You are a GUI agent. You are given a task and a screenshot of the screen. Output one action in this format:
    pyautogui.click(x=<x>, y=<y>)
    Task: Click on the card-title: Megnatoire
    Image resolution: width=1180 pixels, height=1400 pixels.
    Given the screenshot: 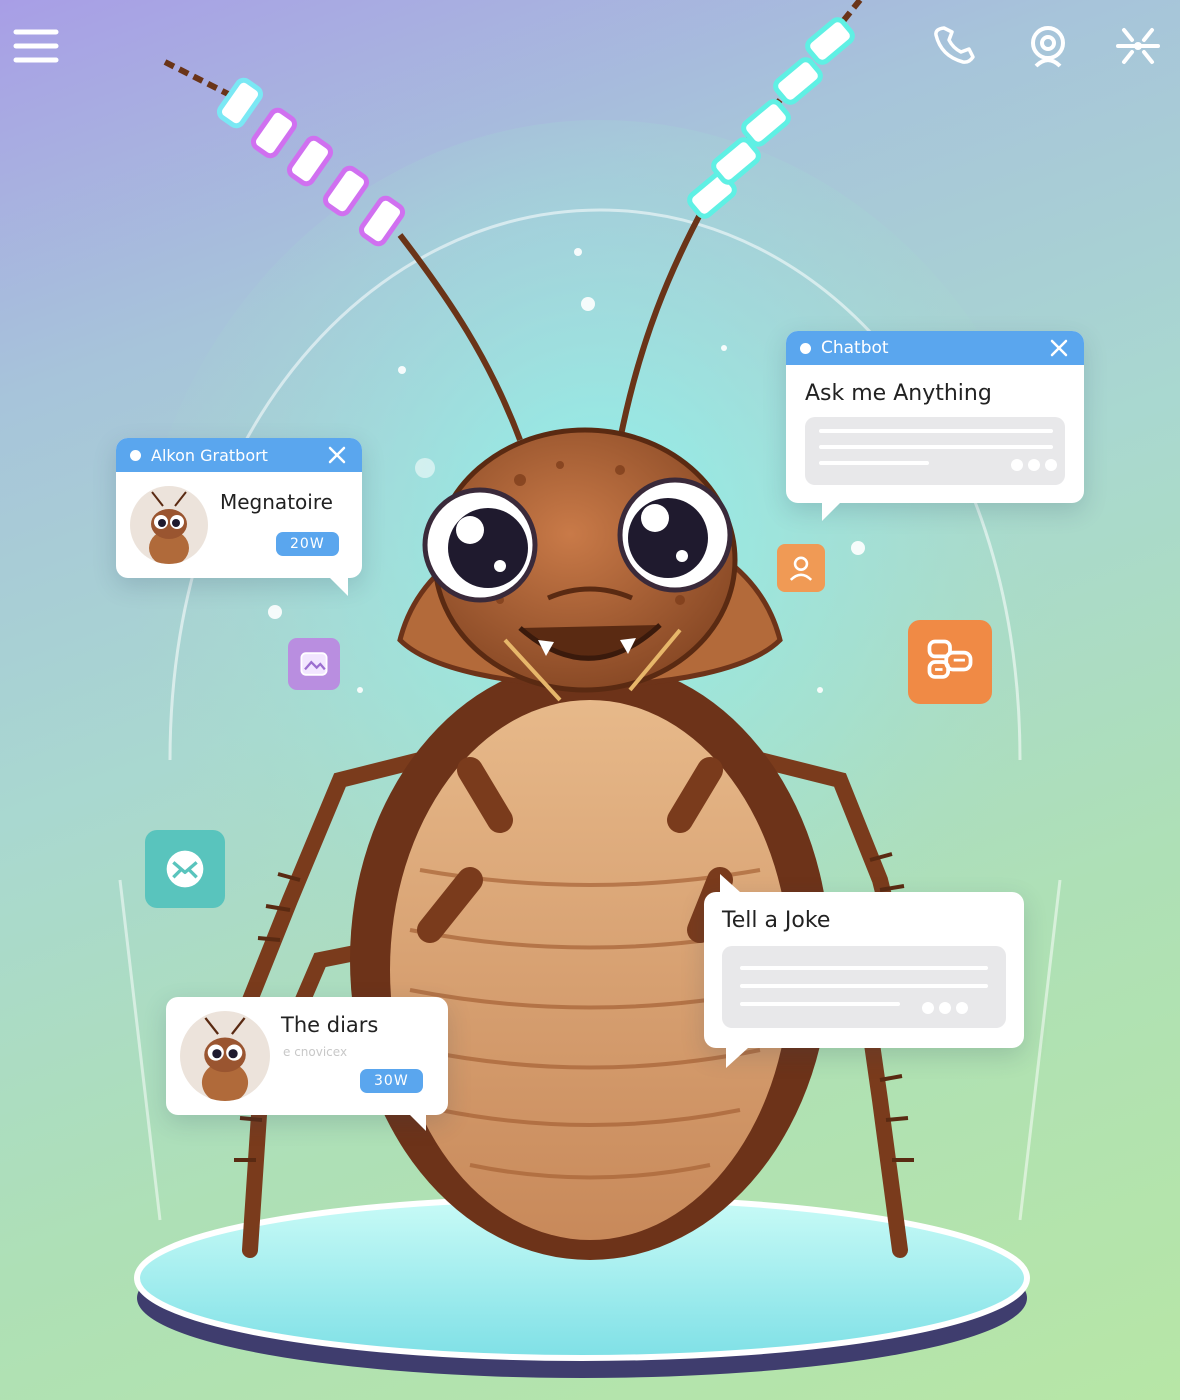 What is the action you would take?
    pyautogui.click(x=276, y=502)
    